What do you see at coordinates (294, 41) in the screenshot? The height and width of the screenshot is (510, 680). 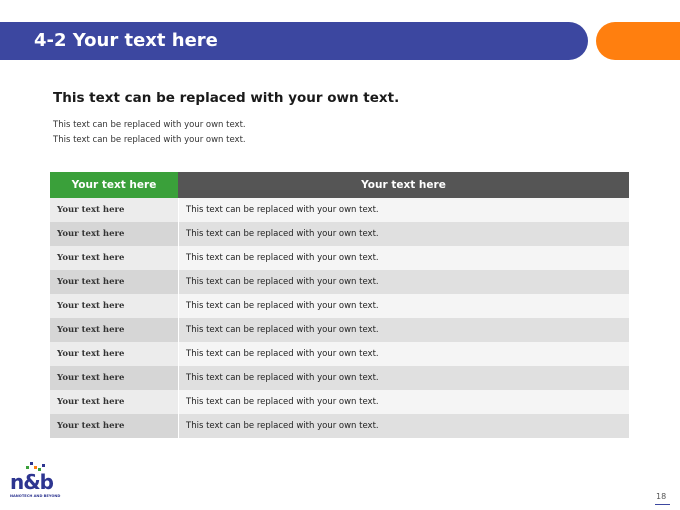 I see `title-bar: 4-2 Your text here` at bounding box center [294, 41].